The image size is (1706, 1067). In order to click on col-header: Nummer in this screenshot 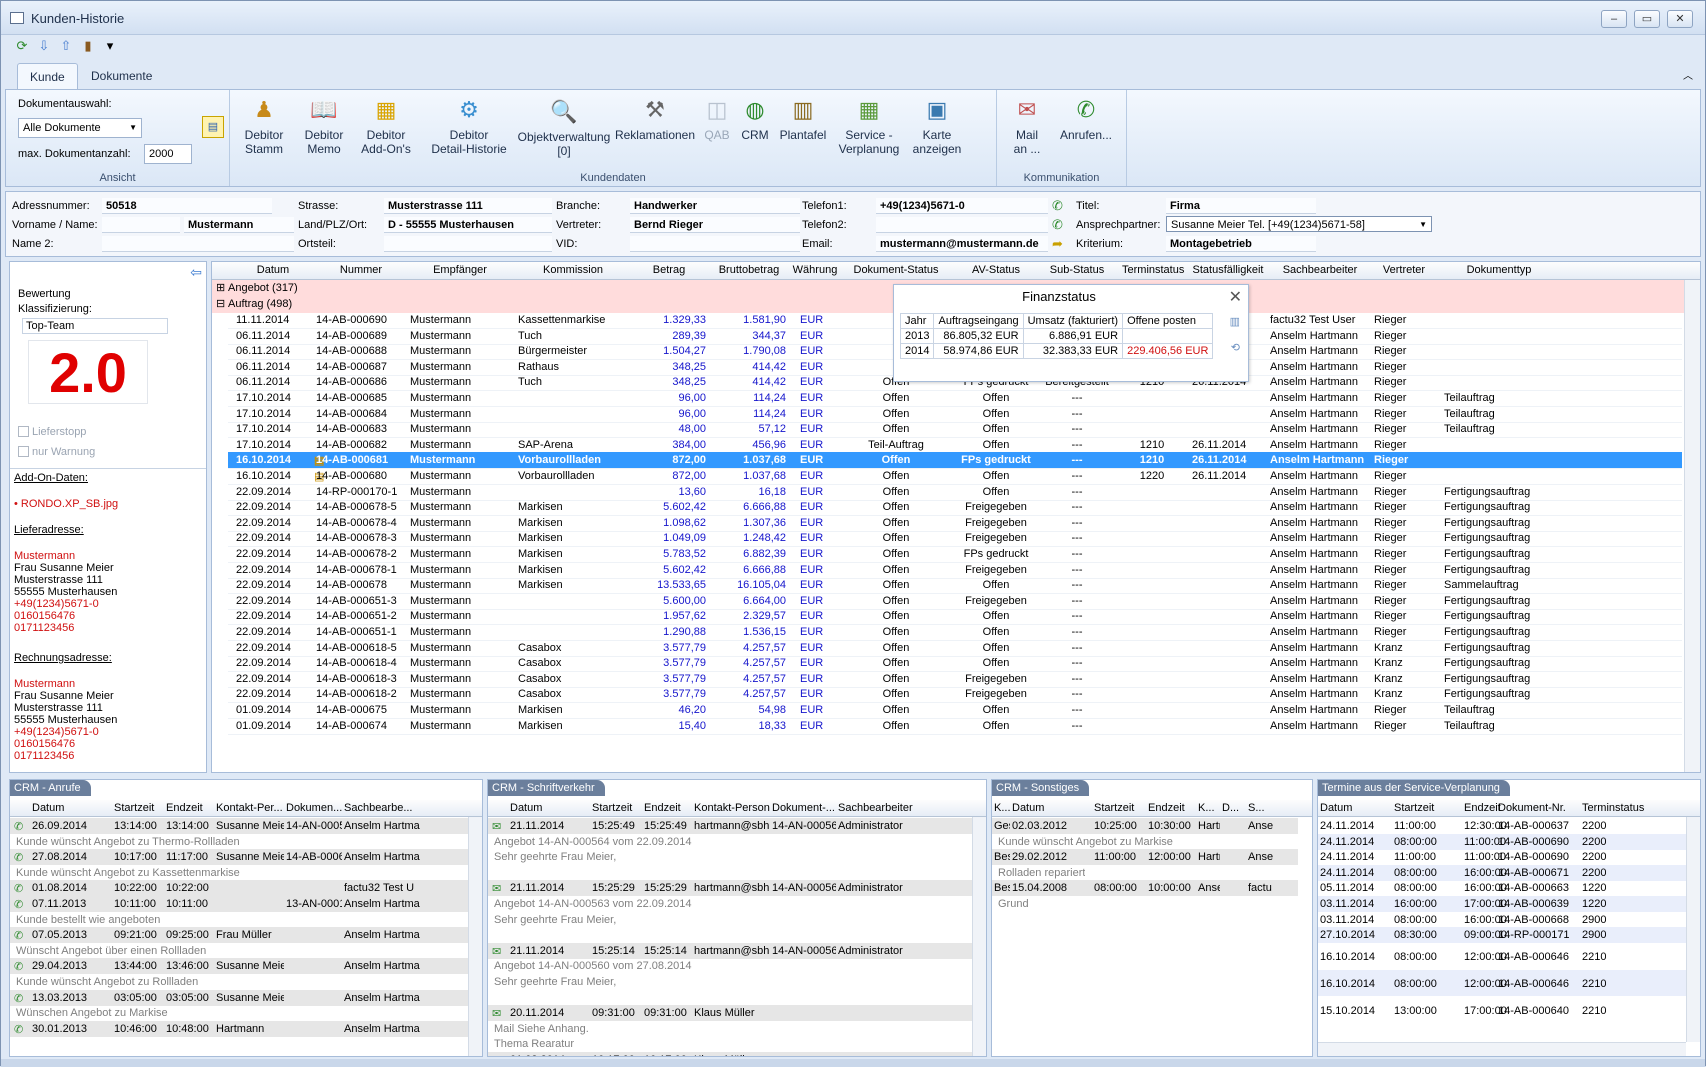, I will do `click(361, 270)`.